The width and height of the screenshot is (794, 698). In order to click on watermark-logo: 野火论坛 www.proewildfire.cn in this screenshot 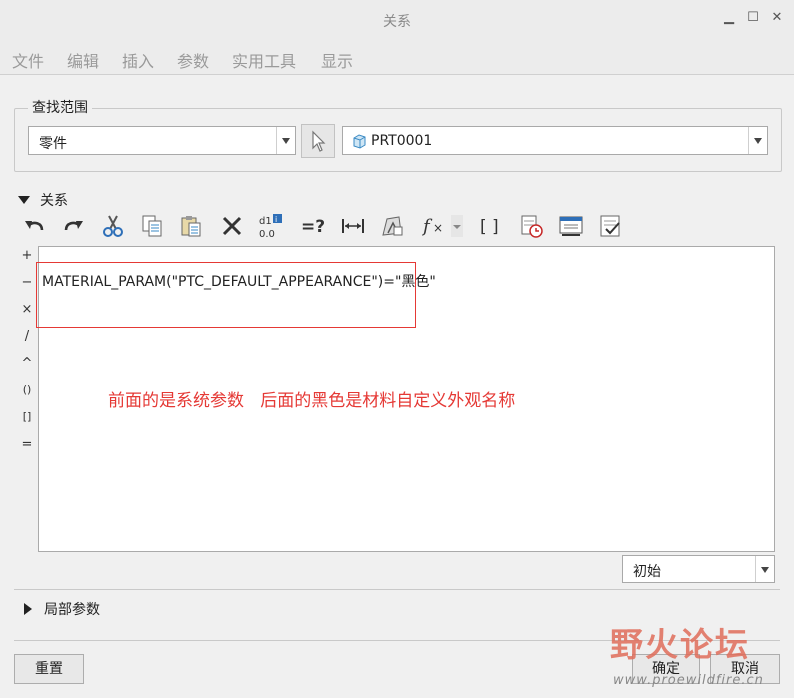, I will do `click(700, 657)`.